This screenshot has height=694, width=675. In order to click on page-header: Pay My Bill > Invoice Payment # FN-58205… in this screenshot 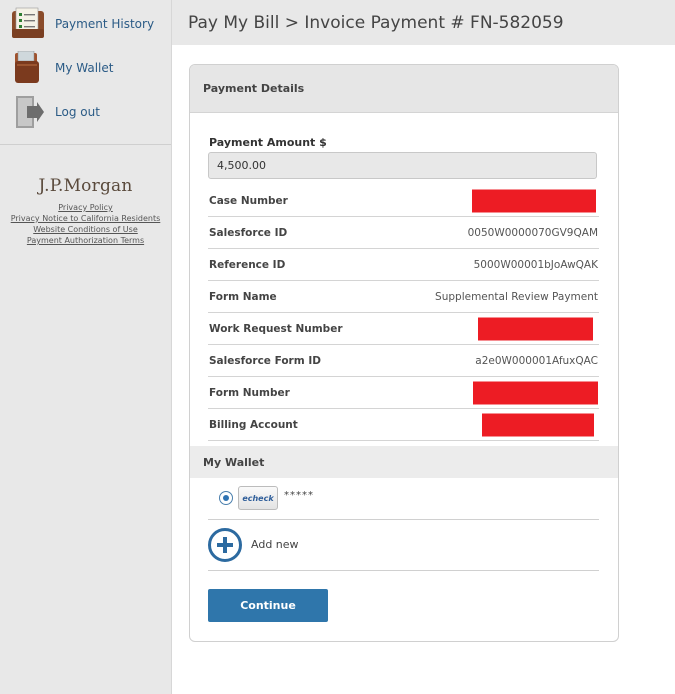, I will do `click(423, 22)`.